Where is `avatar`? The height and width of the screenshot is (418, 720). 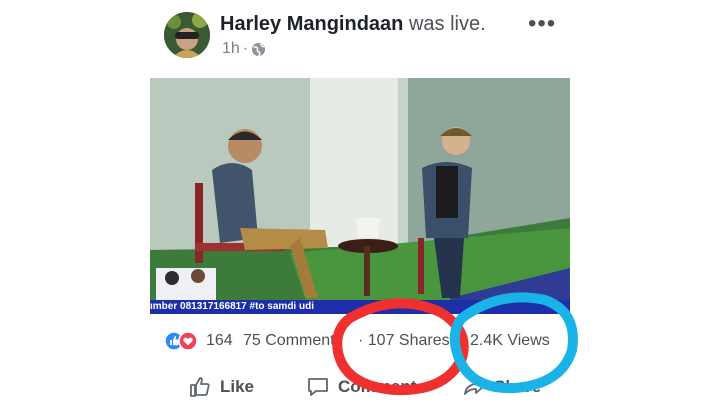
avatar is located at coordinates (187, 35).